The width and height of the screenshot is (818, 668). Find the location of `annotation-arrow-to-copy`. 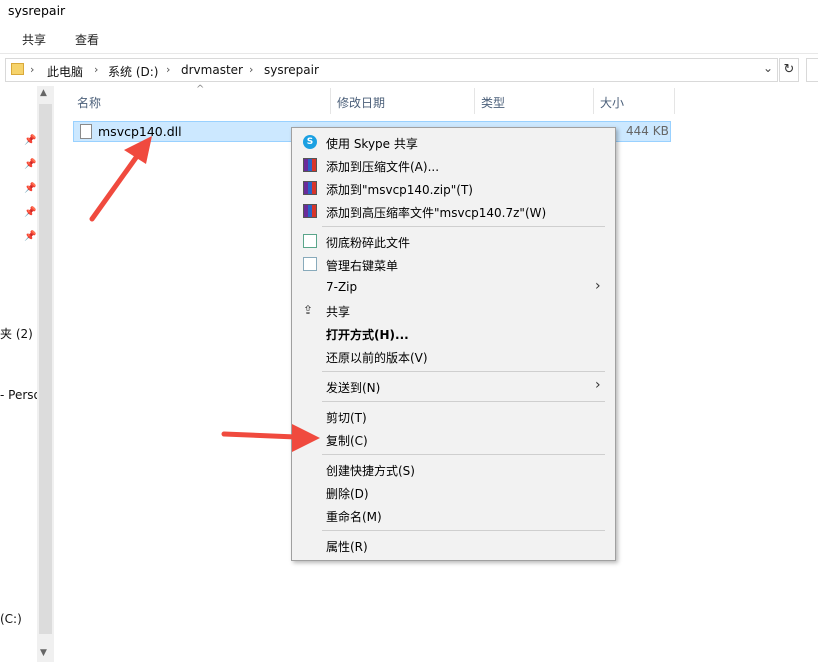

annotation-arrow-to-copy is located at coordinates (270, 438).